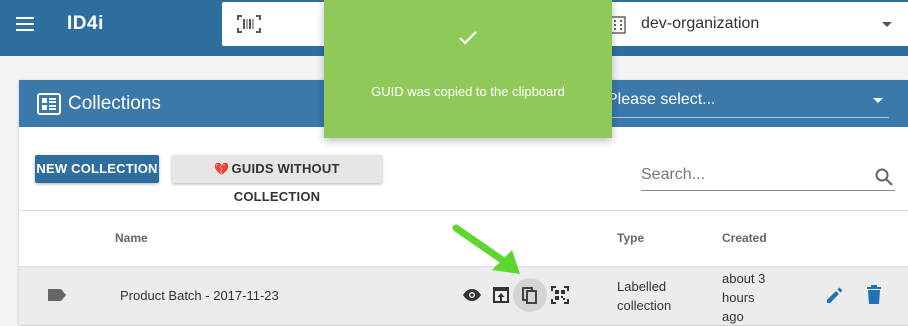 The image size is (908, 326). Describe the element at coordinates (746, 175) in the screenshot. I see `search-input` at that location.